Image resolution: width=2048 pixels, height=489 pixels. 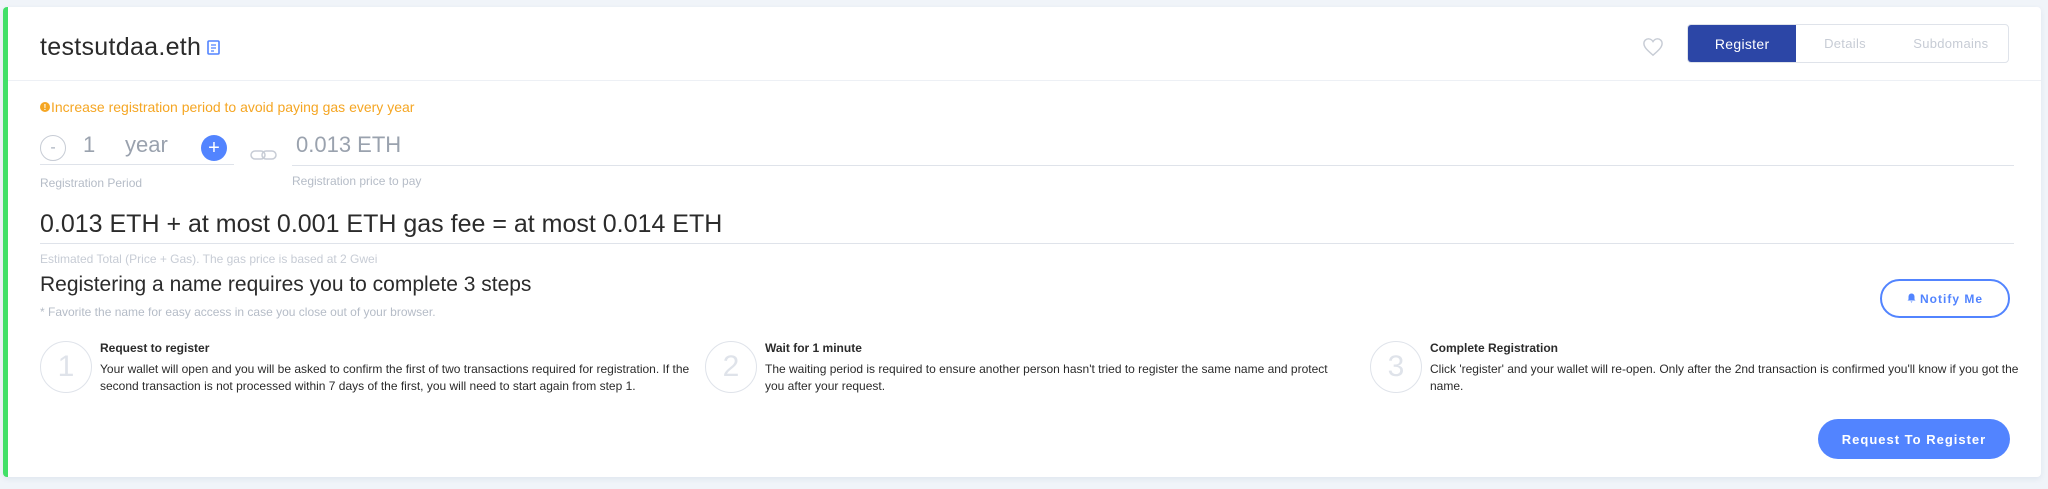 I want to click on year-count: 1, so click(x=89, y=145).